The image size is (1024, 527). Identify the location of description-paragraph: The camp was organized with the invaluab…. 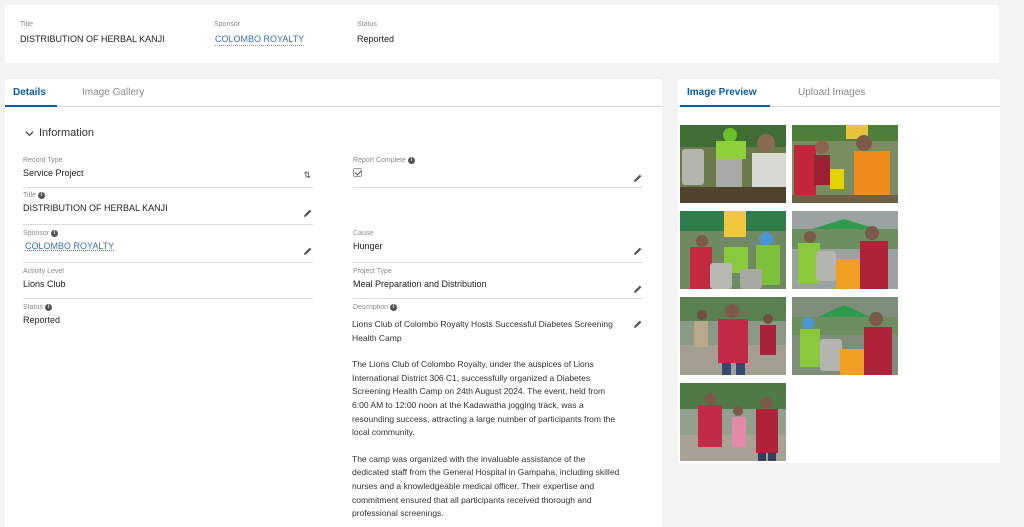
(486, 486).